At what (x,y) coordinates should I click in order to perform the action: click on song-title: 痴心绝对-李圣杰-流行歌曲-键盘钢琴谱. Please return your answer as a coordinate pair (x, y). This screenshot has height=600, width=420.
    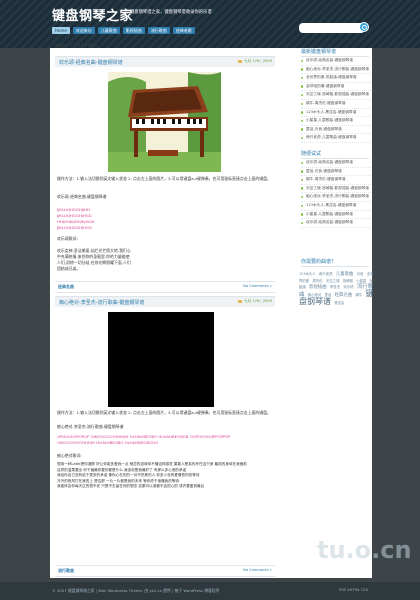
    Looking at the image, I should click on (90, 426).